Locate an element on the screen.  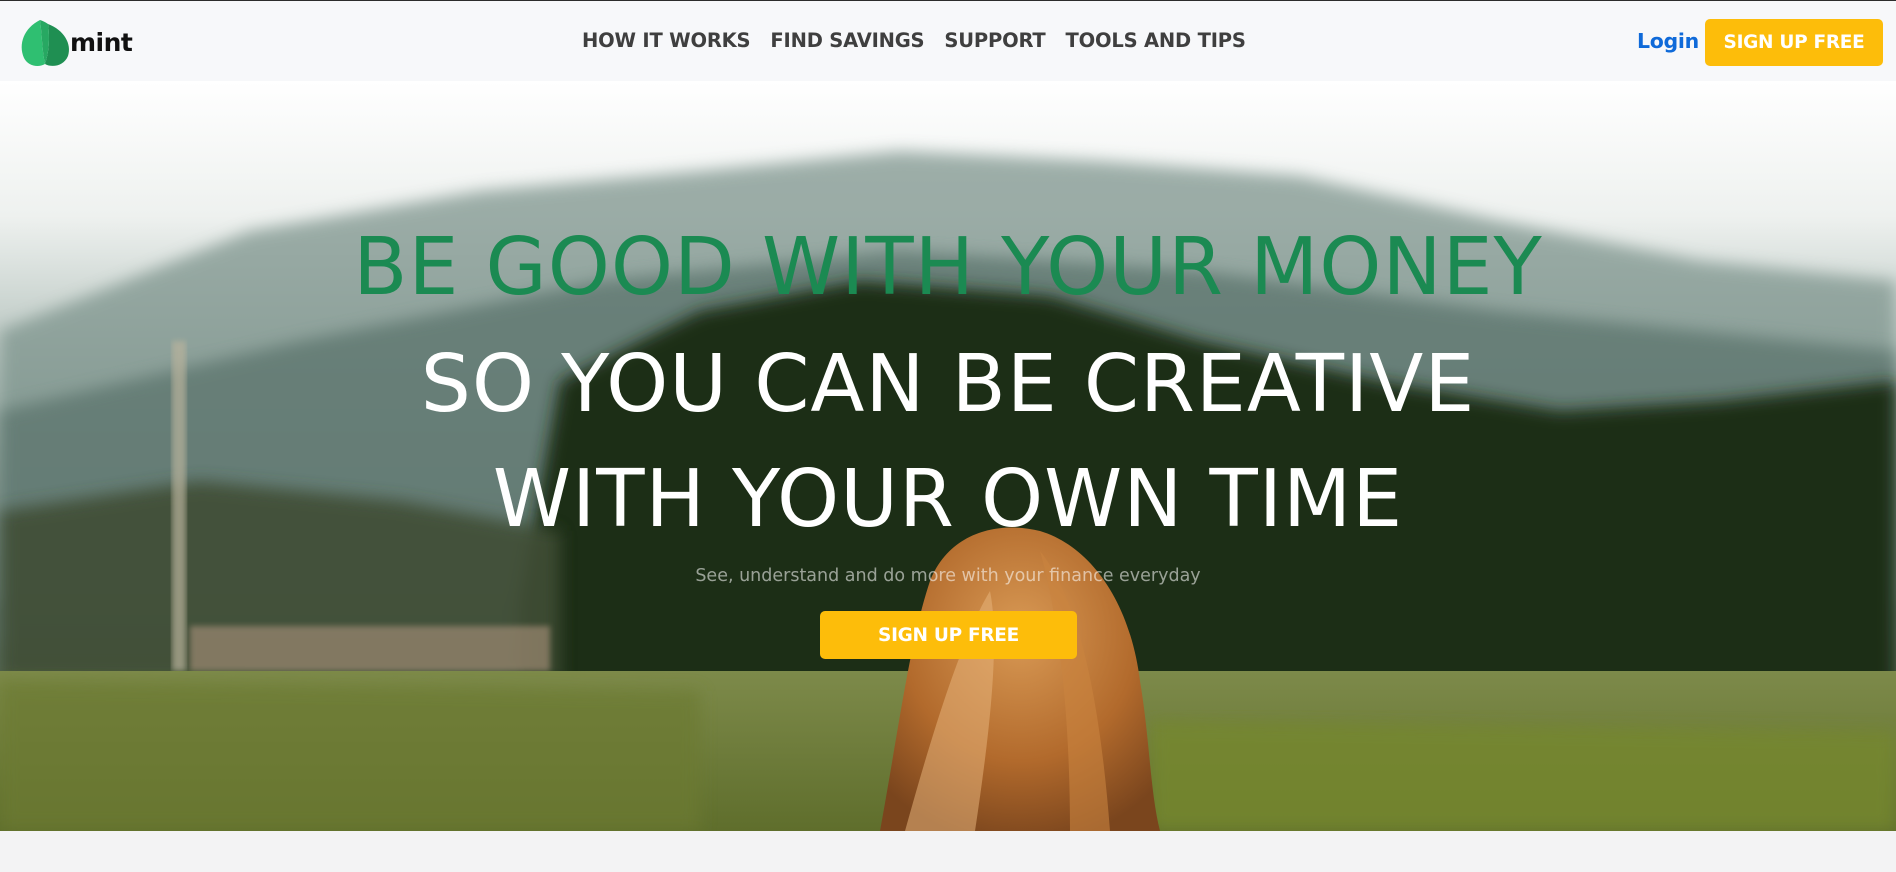
nav-find-savings: FIND SAVINGS is located at coordinates (847, 40).